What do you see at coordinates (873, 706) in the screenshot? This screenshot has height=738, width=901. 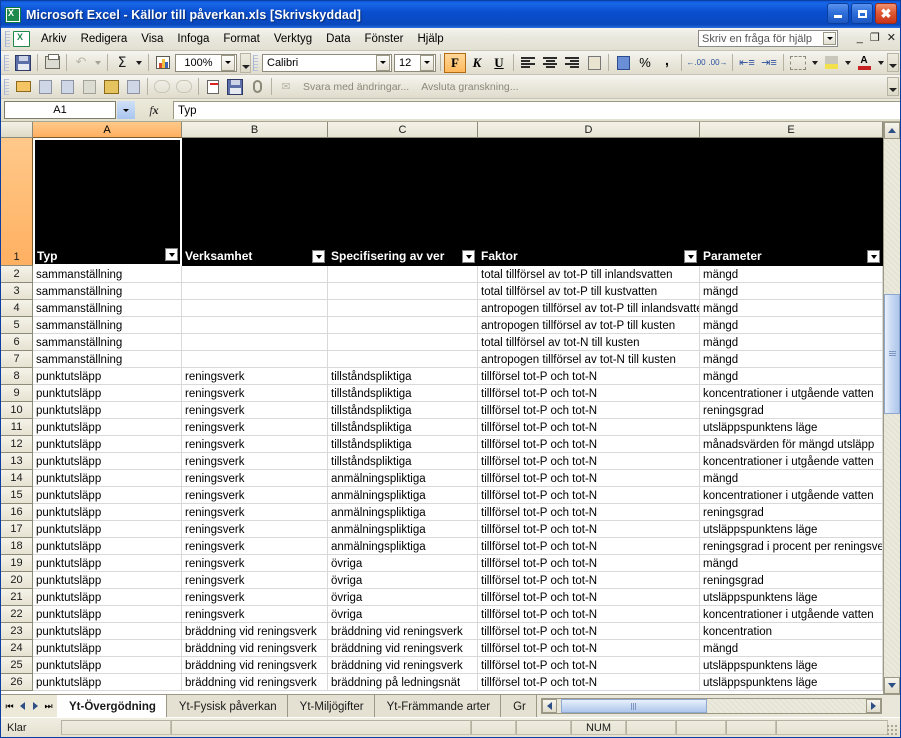 I see `hscroll-right-button` at bounding box center [873, 706].